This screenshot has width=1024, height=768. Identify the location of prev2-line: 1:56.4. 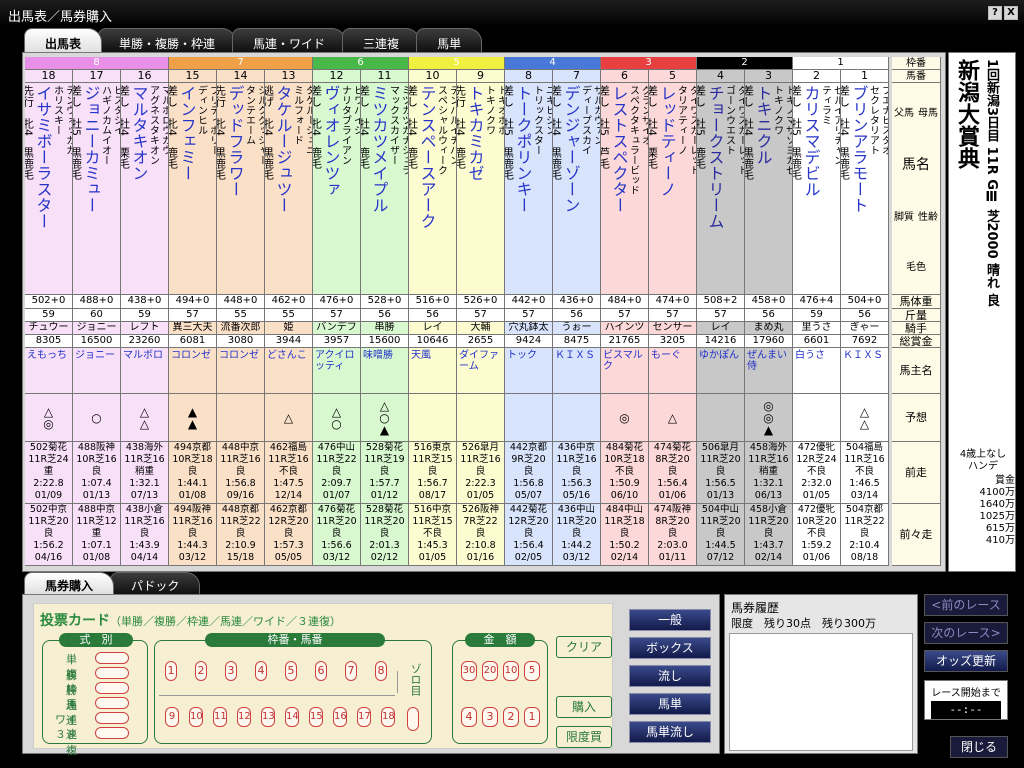
(528, 545).